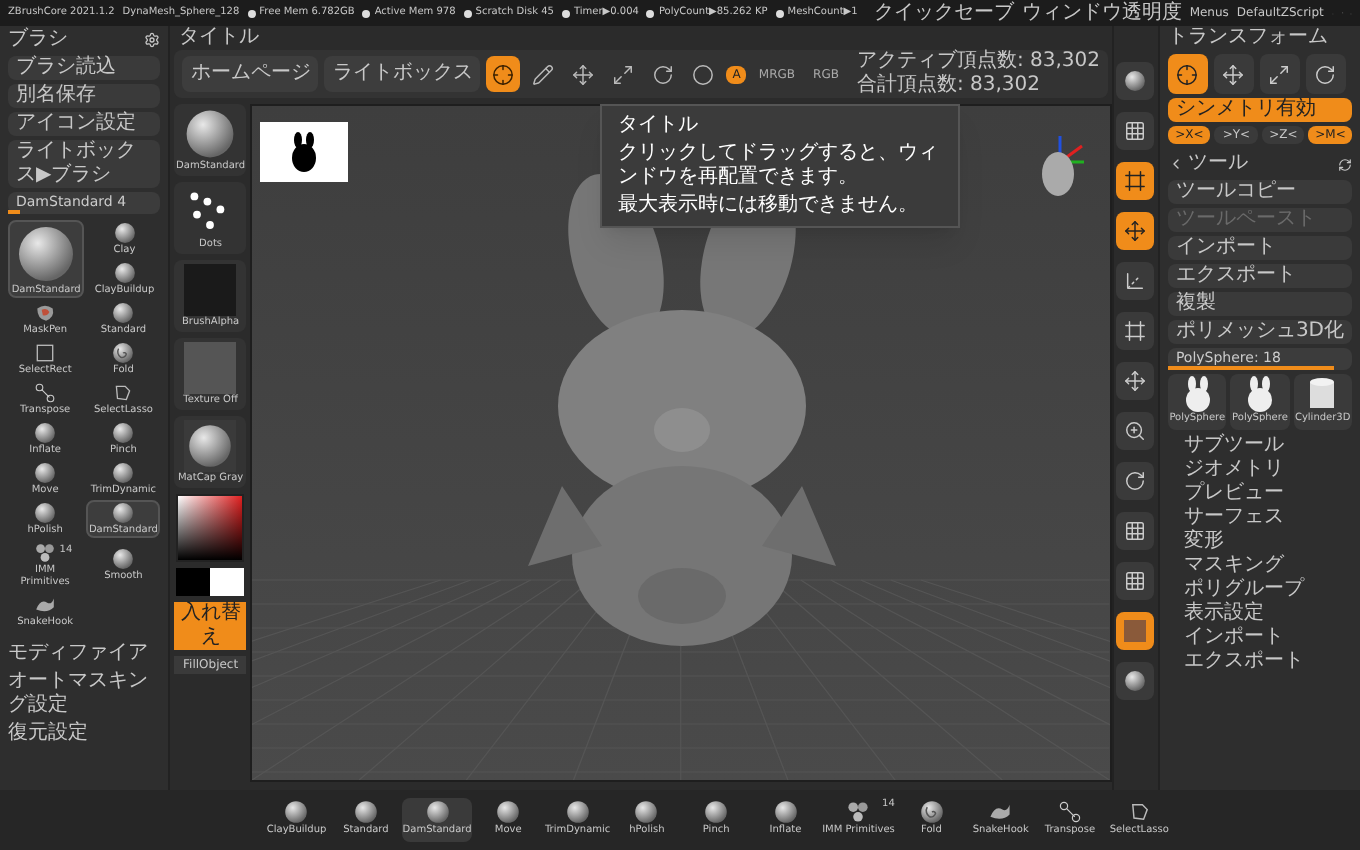  What do you see at coordinates (1322, 394) in the screenshot?
I see `cylinder-icon` at bounding box center [1322, 394].